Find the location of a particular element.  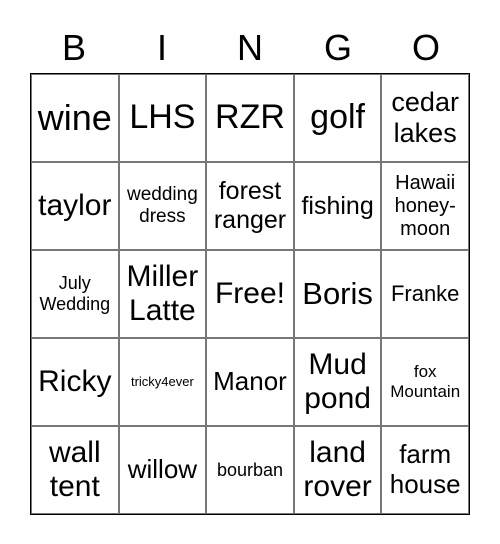

header-letter-i: I is located at coordinates (161, 47).